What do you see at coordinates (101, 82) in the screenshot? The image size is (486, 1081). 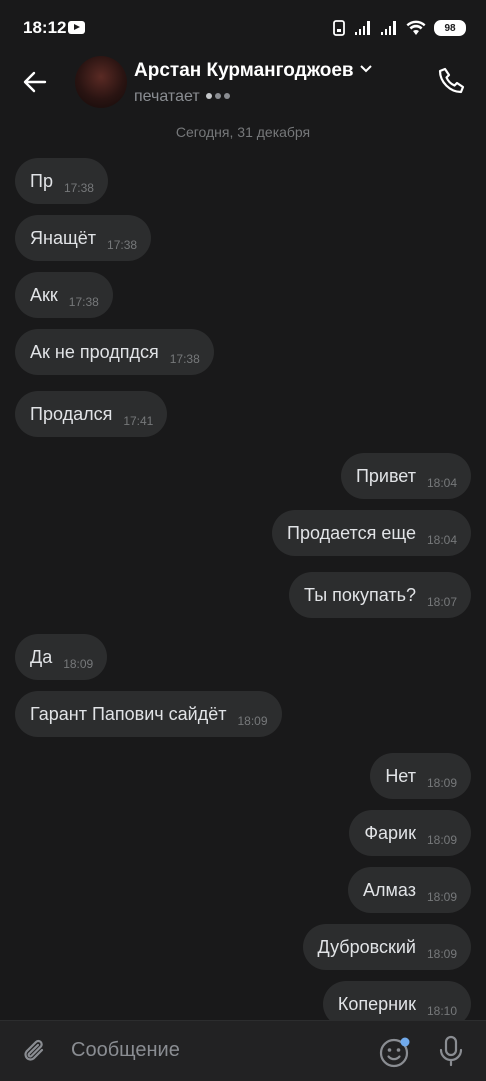 I see `avatar` at bounding box center [101, 82].